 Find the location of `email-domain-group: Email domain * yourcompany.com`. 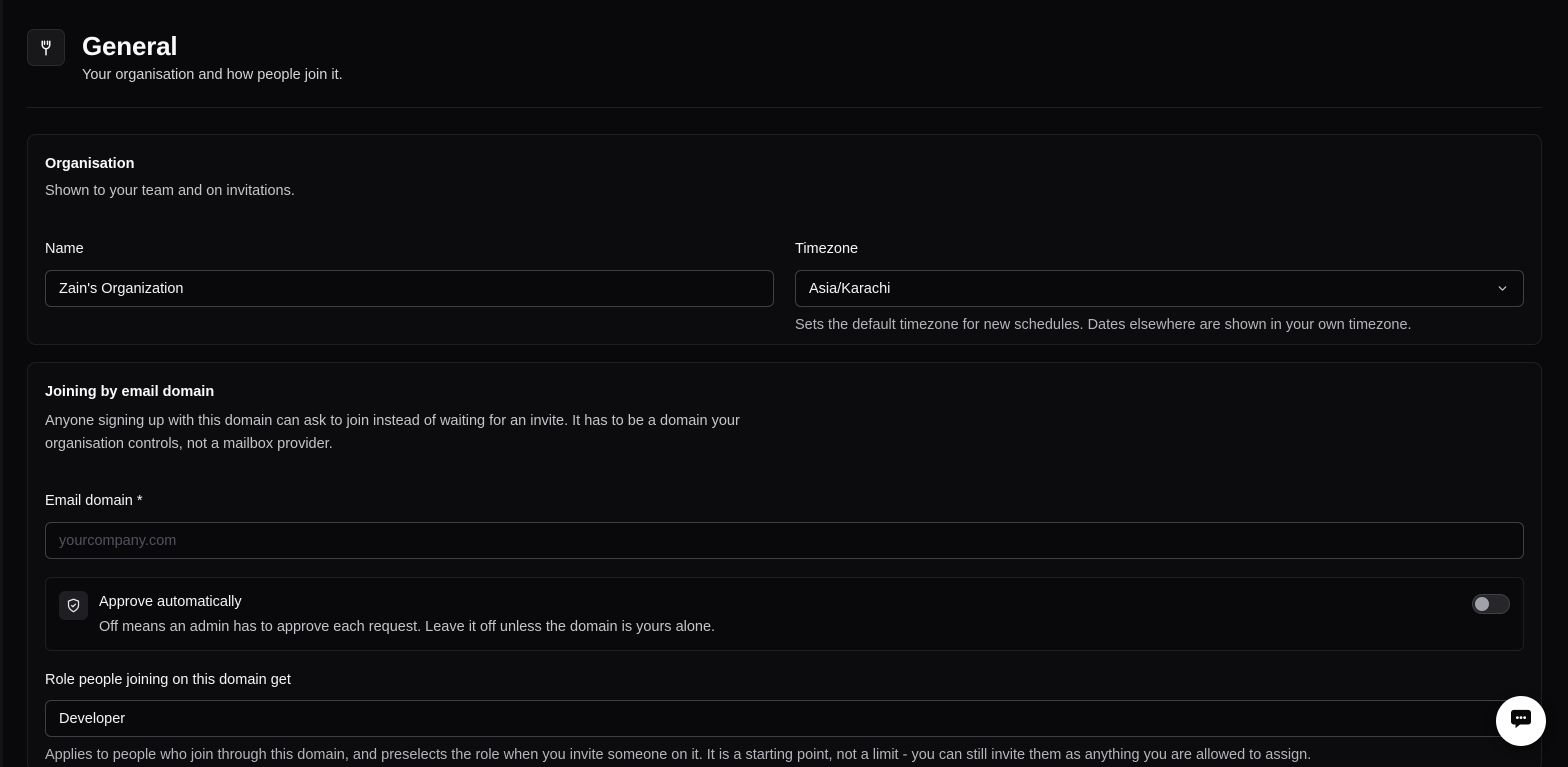

email-domain-group: Email domain * yourcompany.com is located at coordinates (784, 525).